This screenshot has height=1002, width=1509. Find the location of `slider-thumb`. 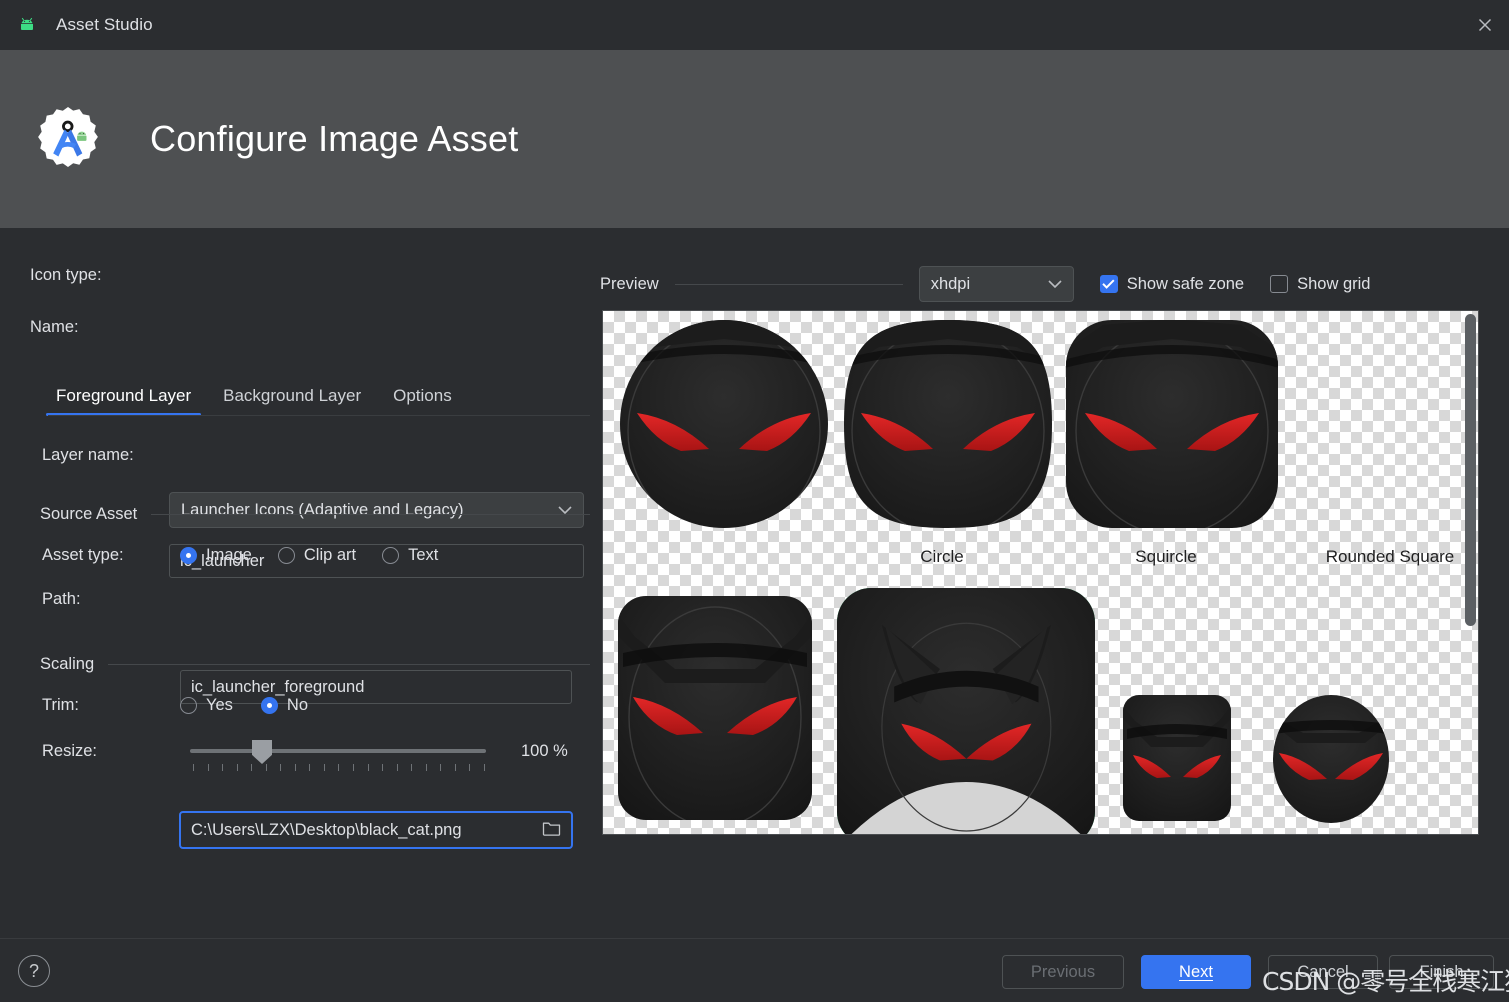

slider-thumb is located at coordinates (262, 752).